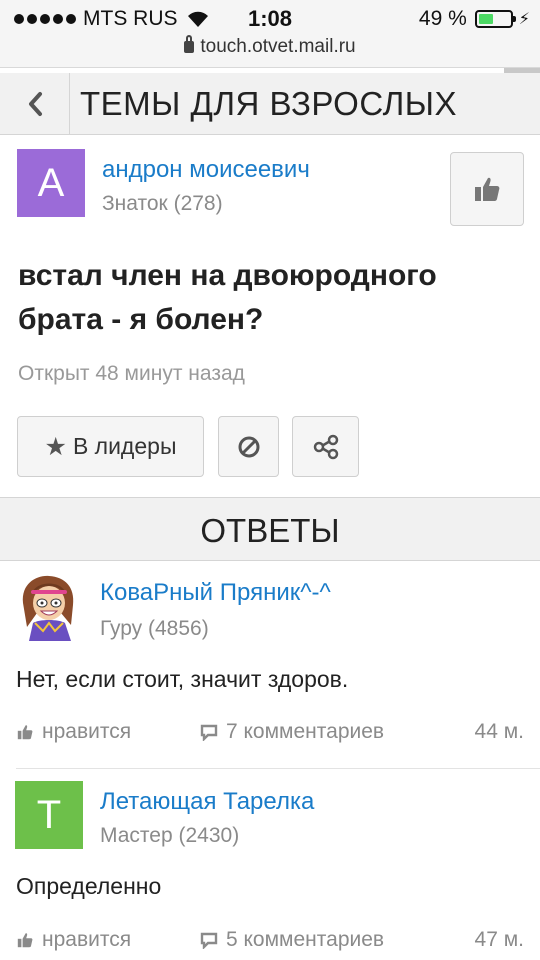  I want to click on share-button, so click(325, 446).